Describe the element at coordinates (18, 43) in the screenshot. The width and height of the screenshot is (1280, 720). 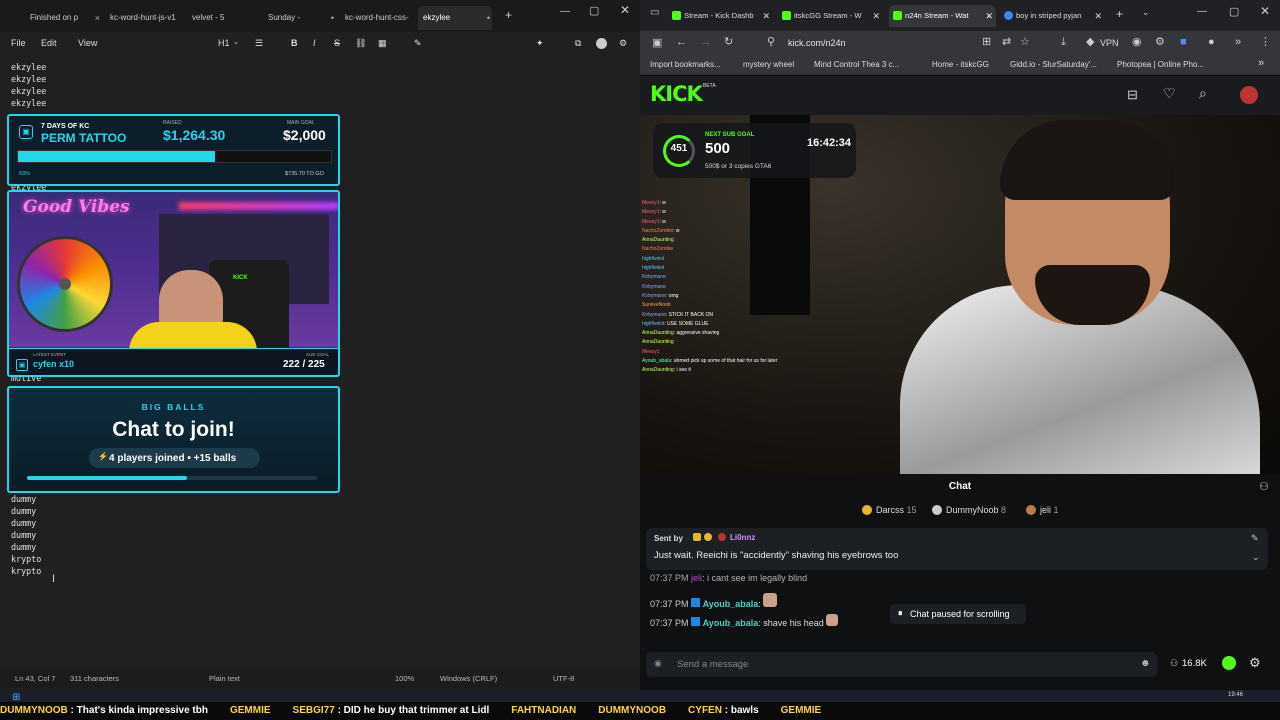
I see `menu-file: File` at that location.